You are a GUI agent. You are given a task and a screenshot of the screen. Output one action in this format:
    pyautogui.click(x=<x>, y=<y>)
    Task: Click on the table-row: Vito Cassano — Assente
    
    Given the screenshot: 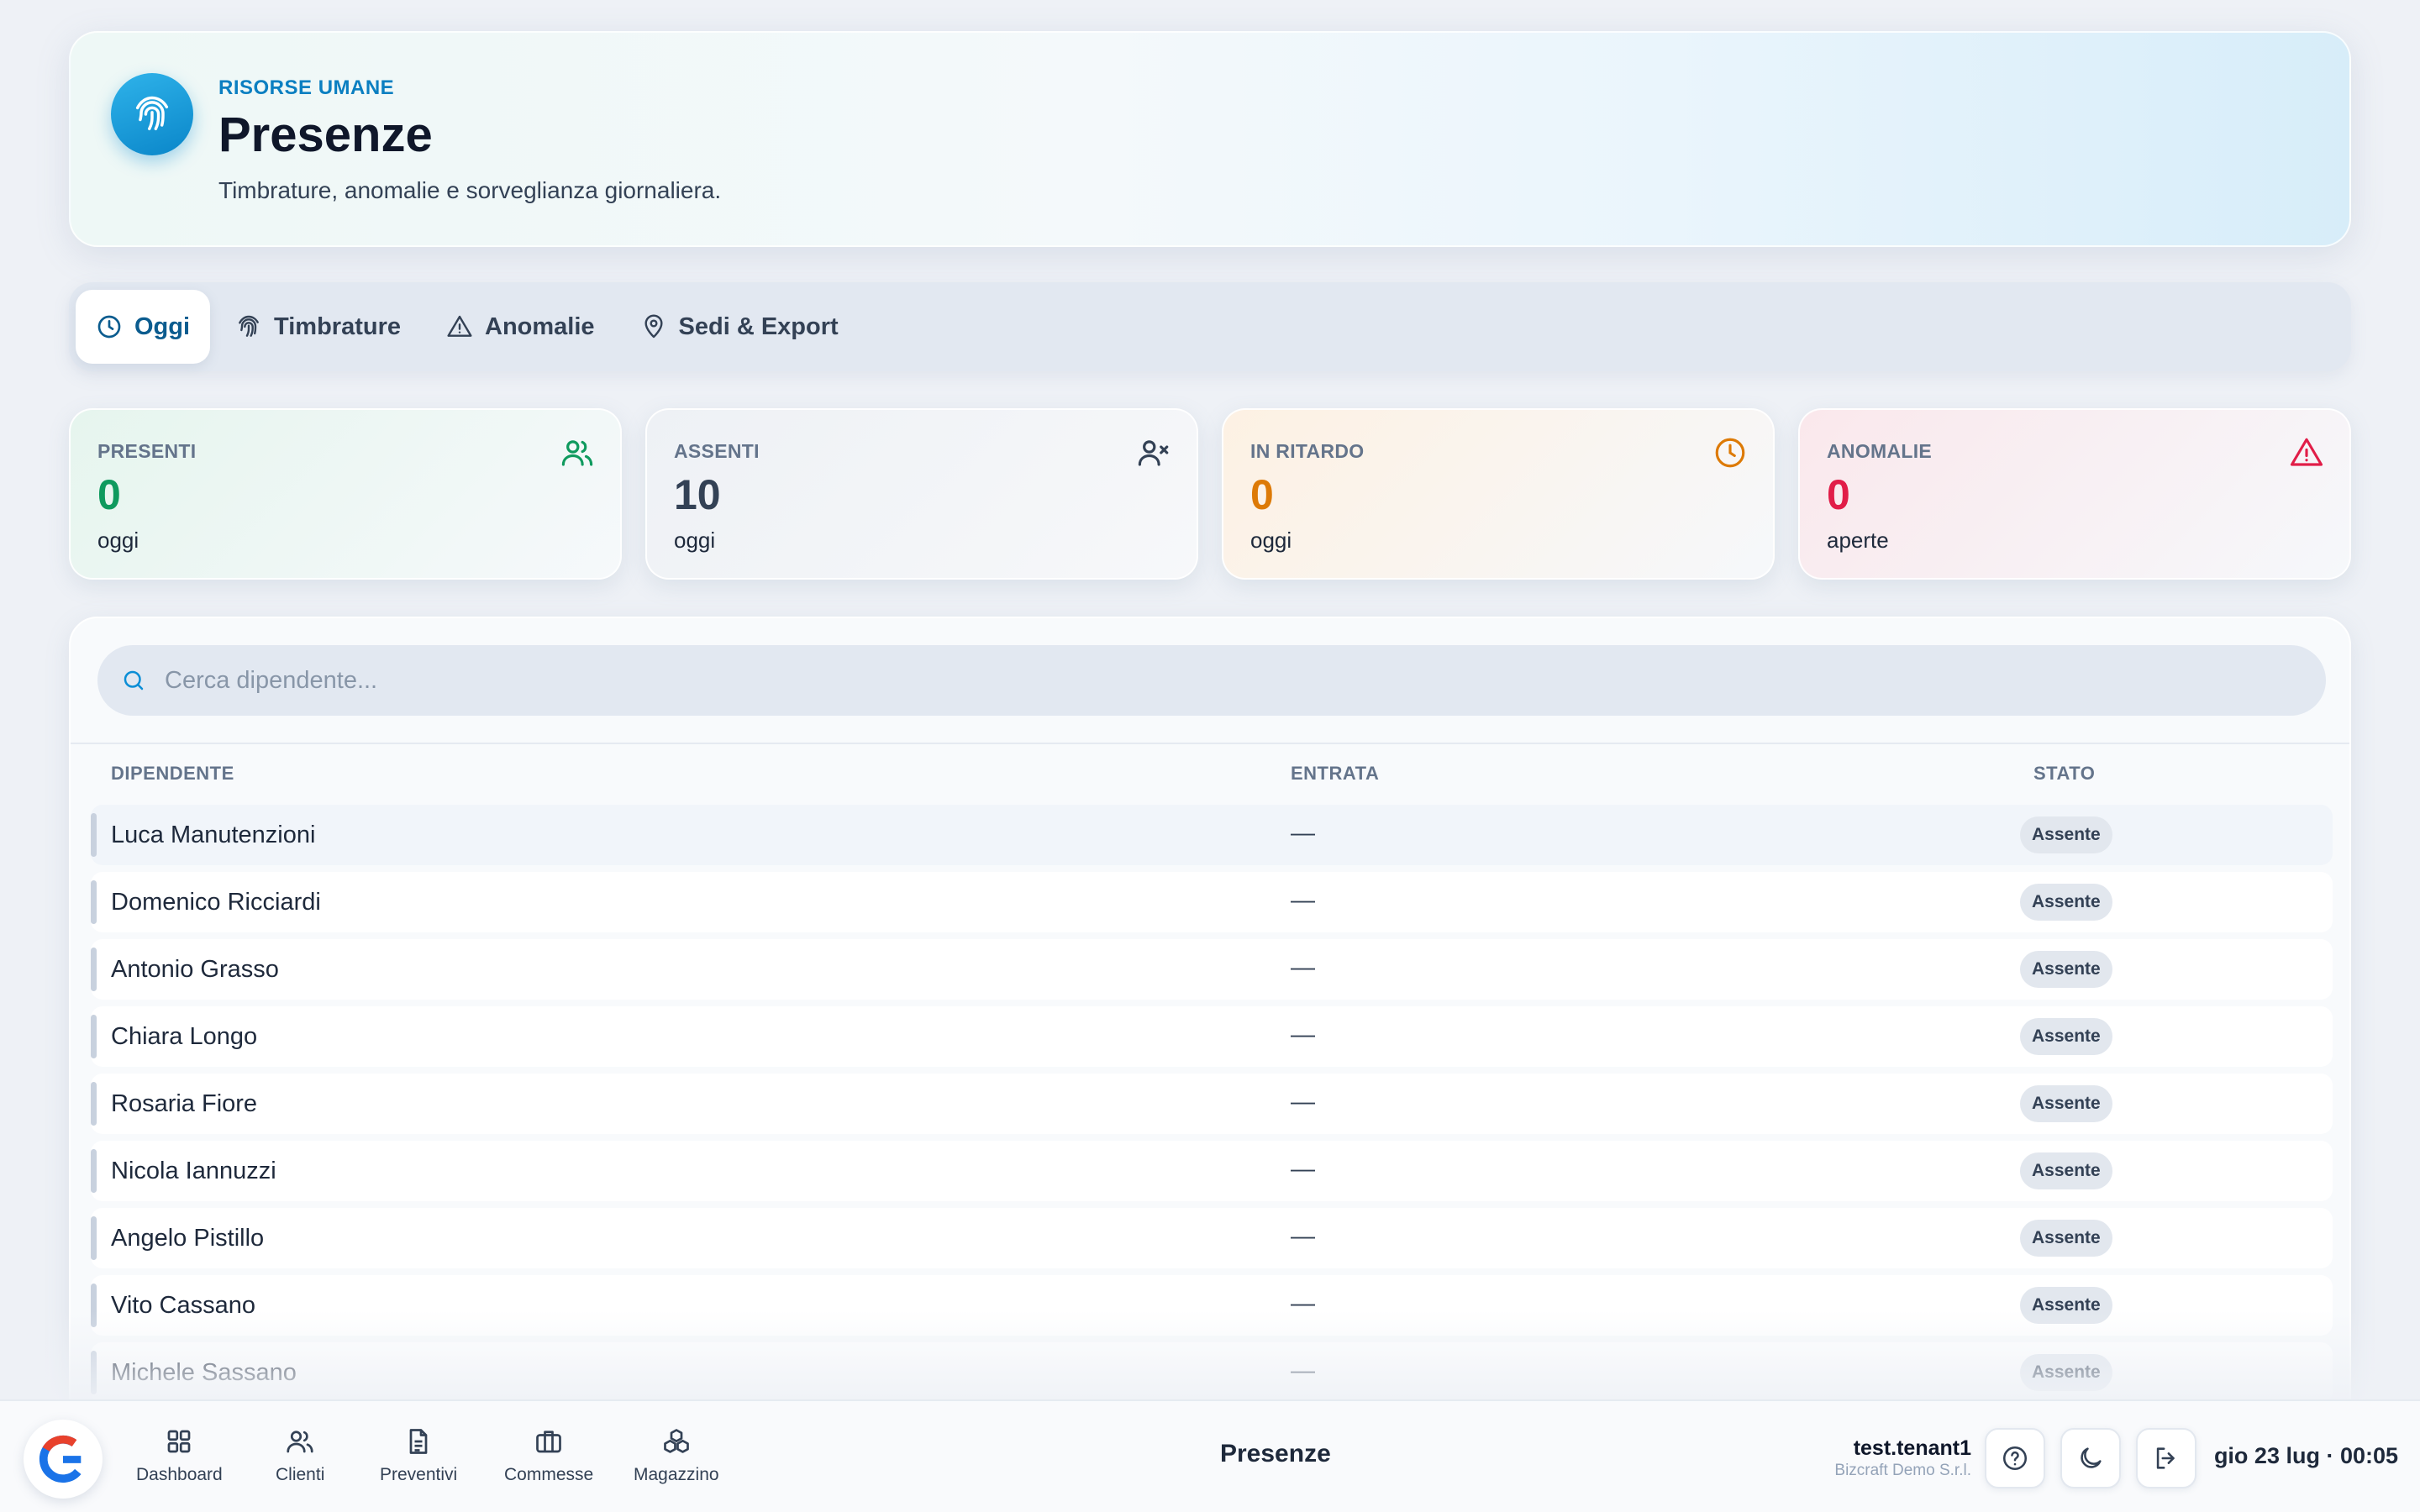 What is the action you would take?
    pyautogui.click(x=1212, y=1305)
    